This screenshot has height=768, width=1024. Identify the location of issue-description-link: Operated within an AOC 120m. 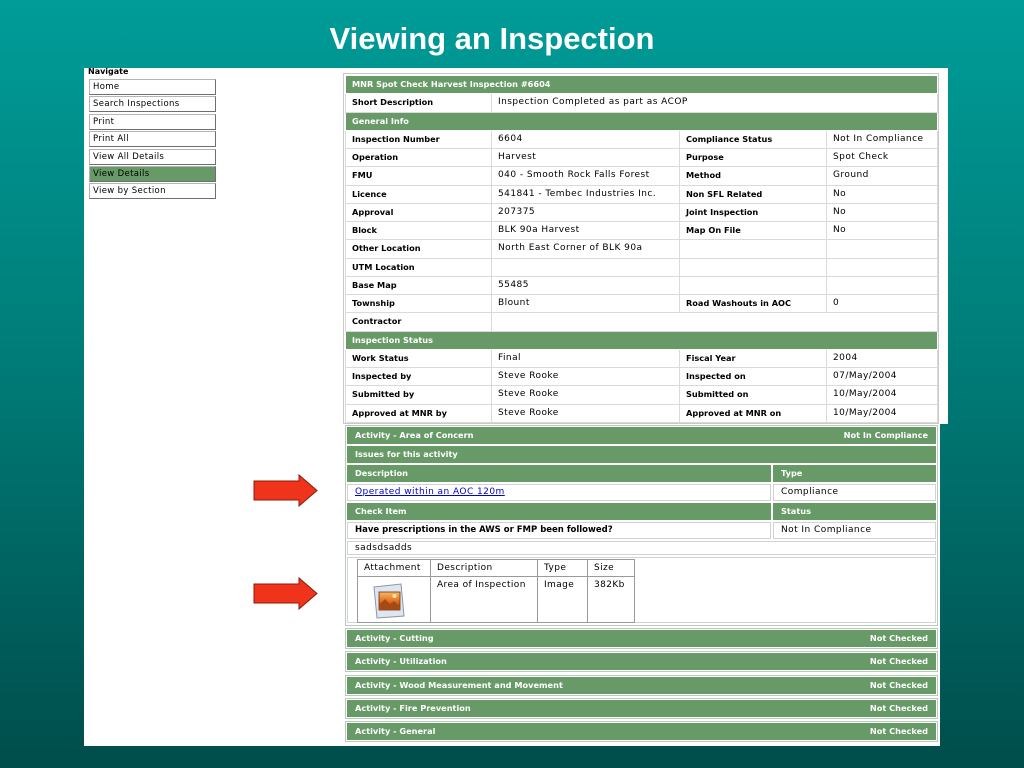
(430, 492).